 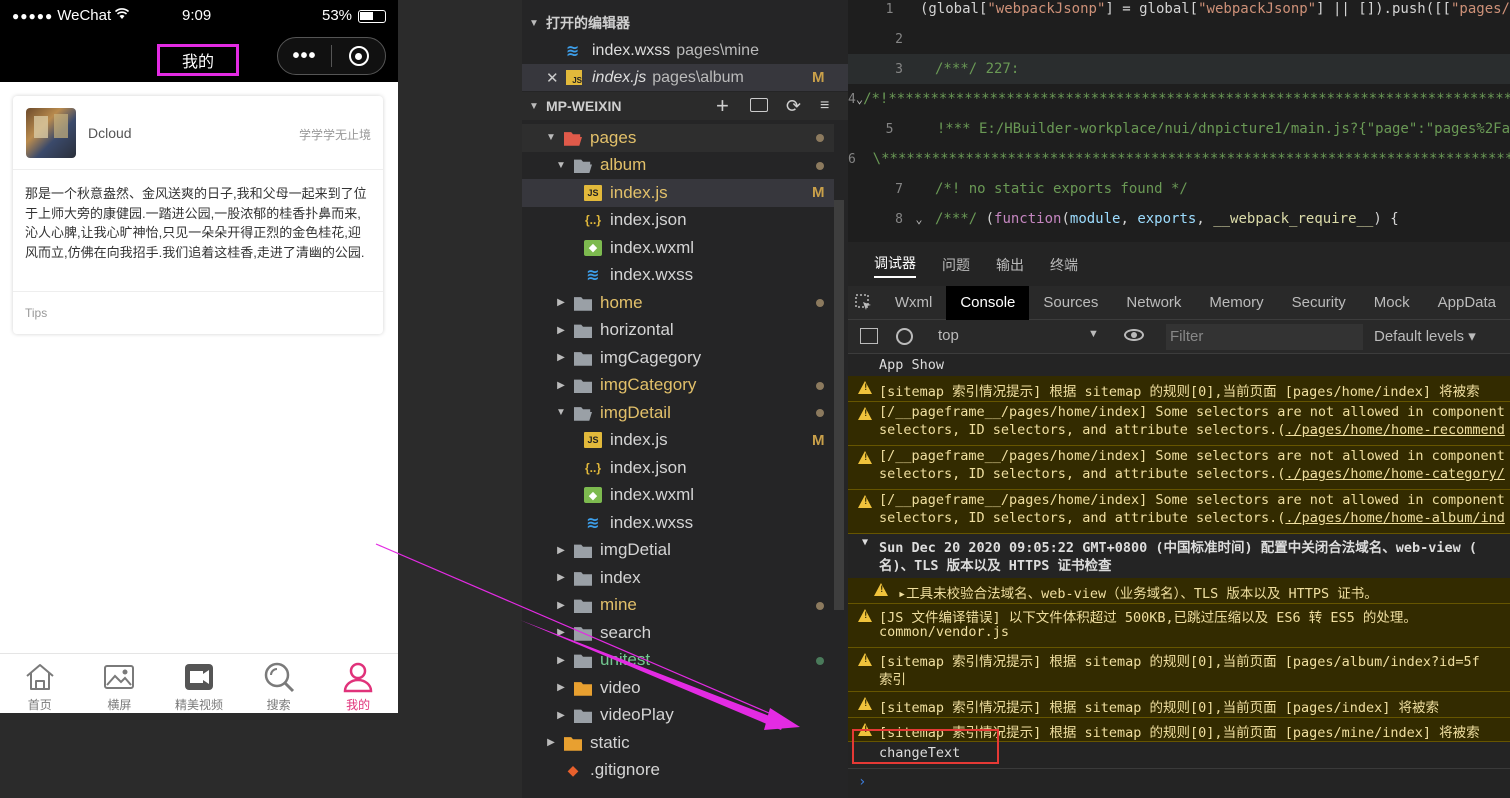 What do you see at coordinates (793, 106) in the screenshot?
I see `refresh-icon: ⟳` at bounding box center [793, 106].